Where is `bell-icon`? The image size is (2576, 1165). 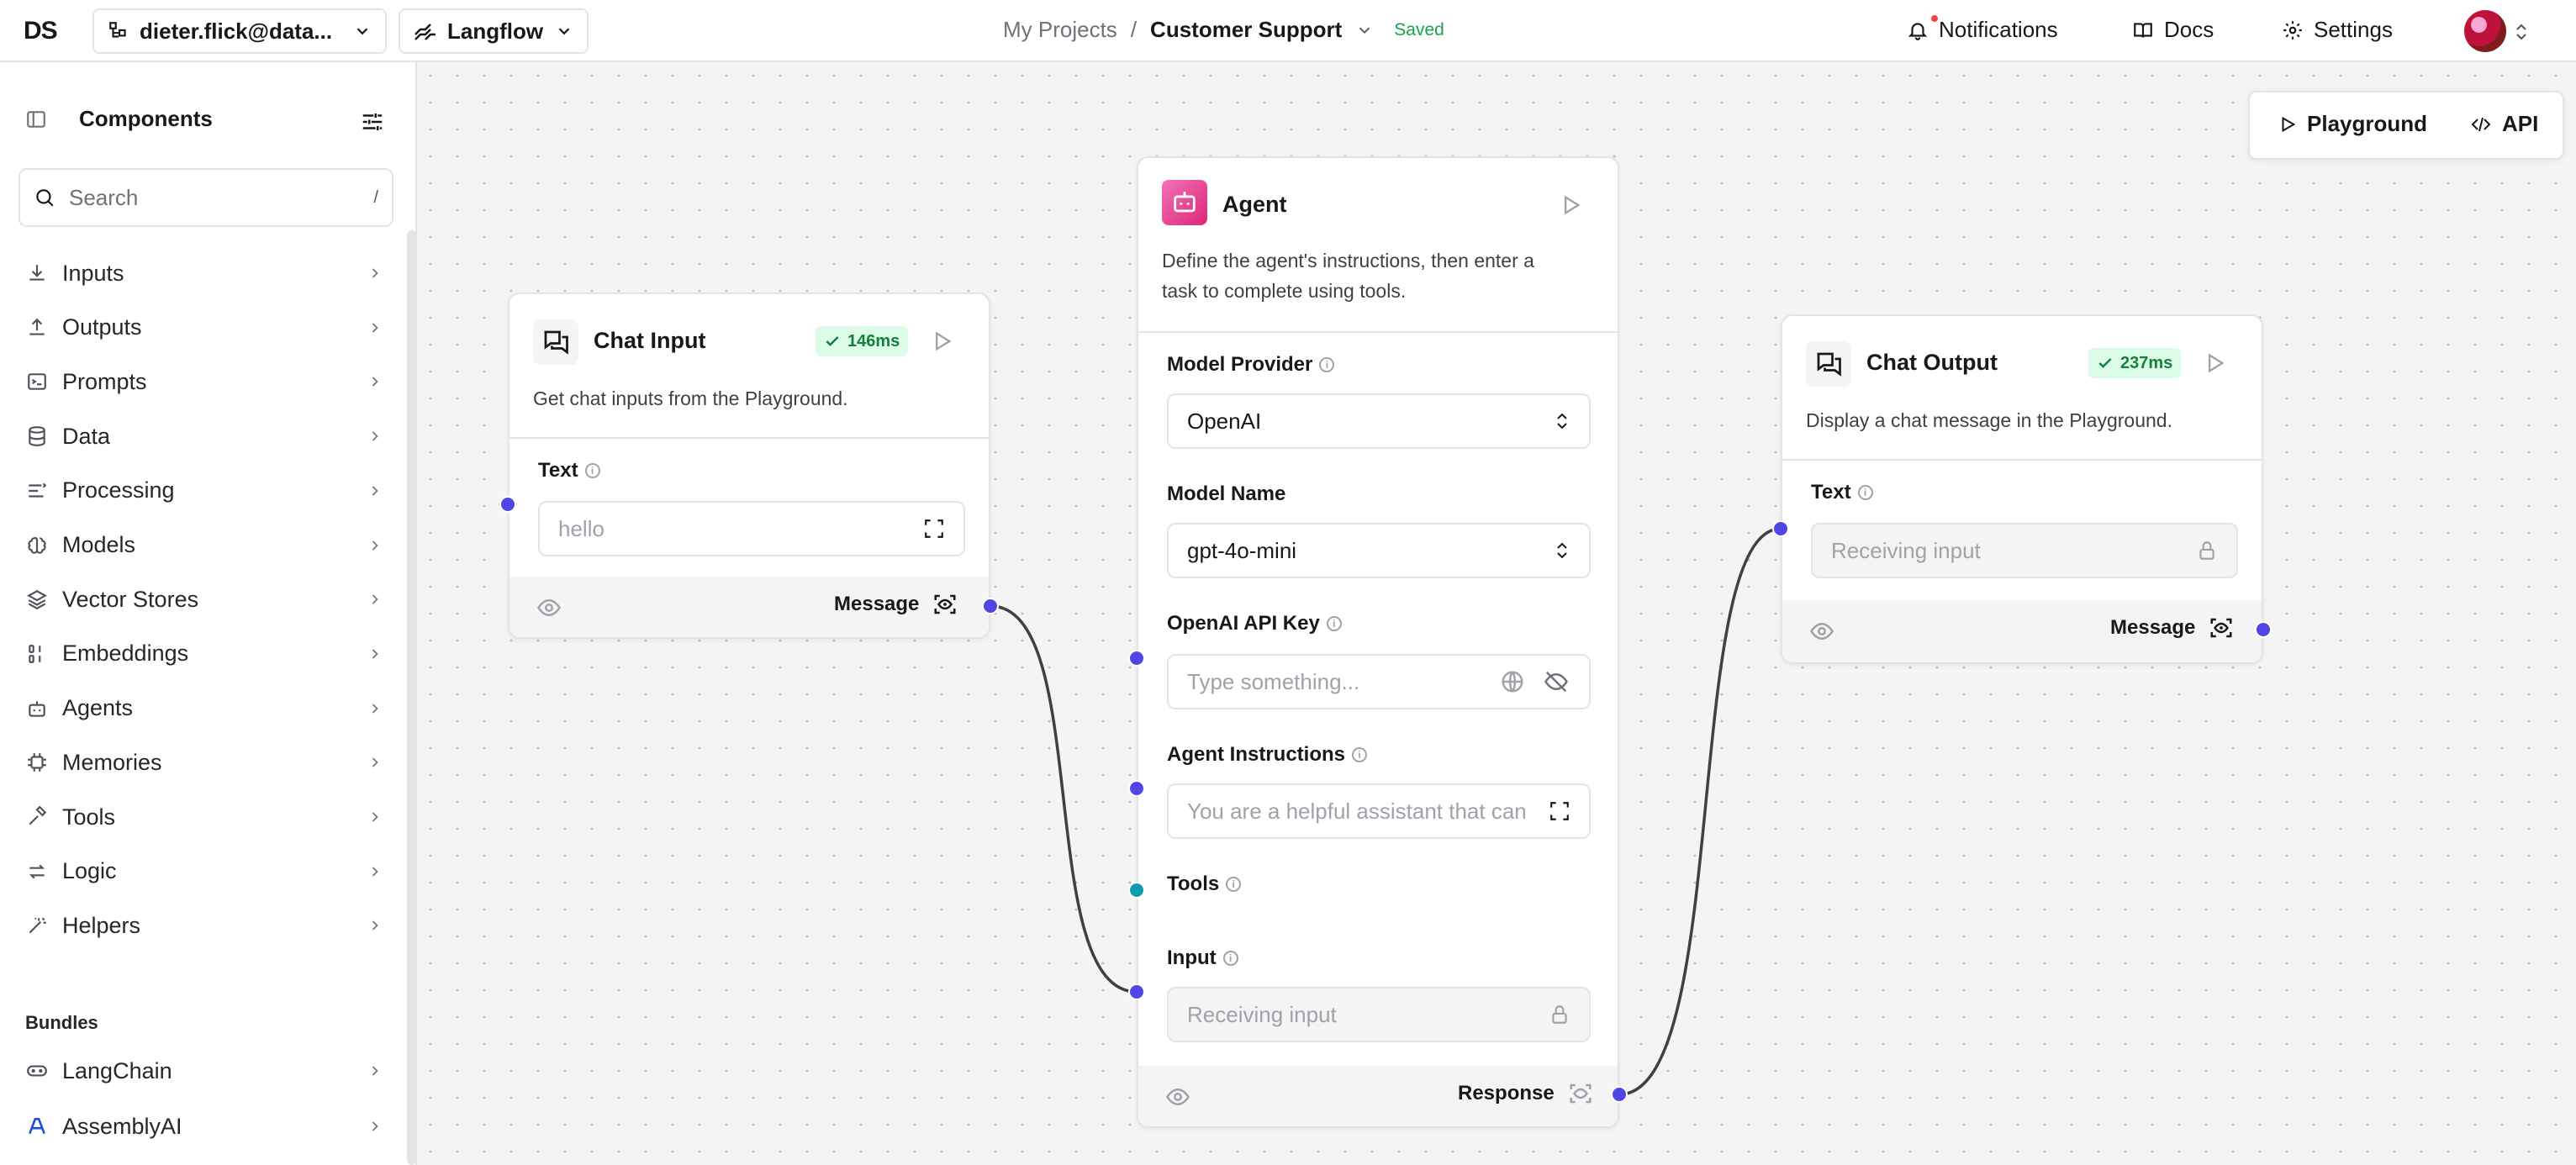
bell-icon is located at coordinates (1918, 31).